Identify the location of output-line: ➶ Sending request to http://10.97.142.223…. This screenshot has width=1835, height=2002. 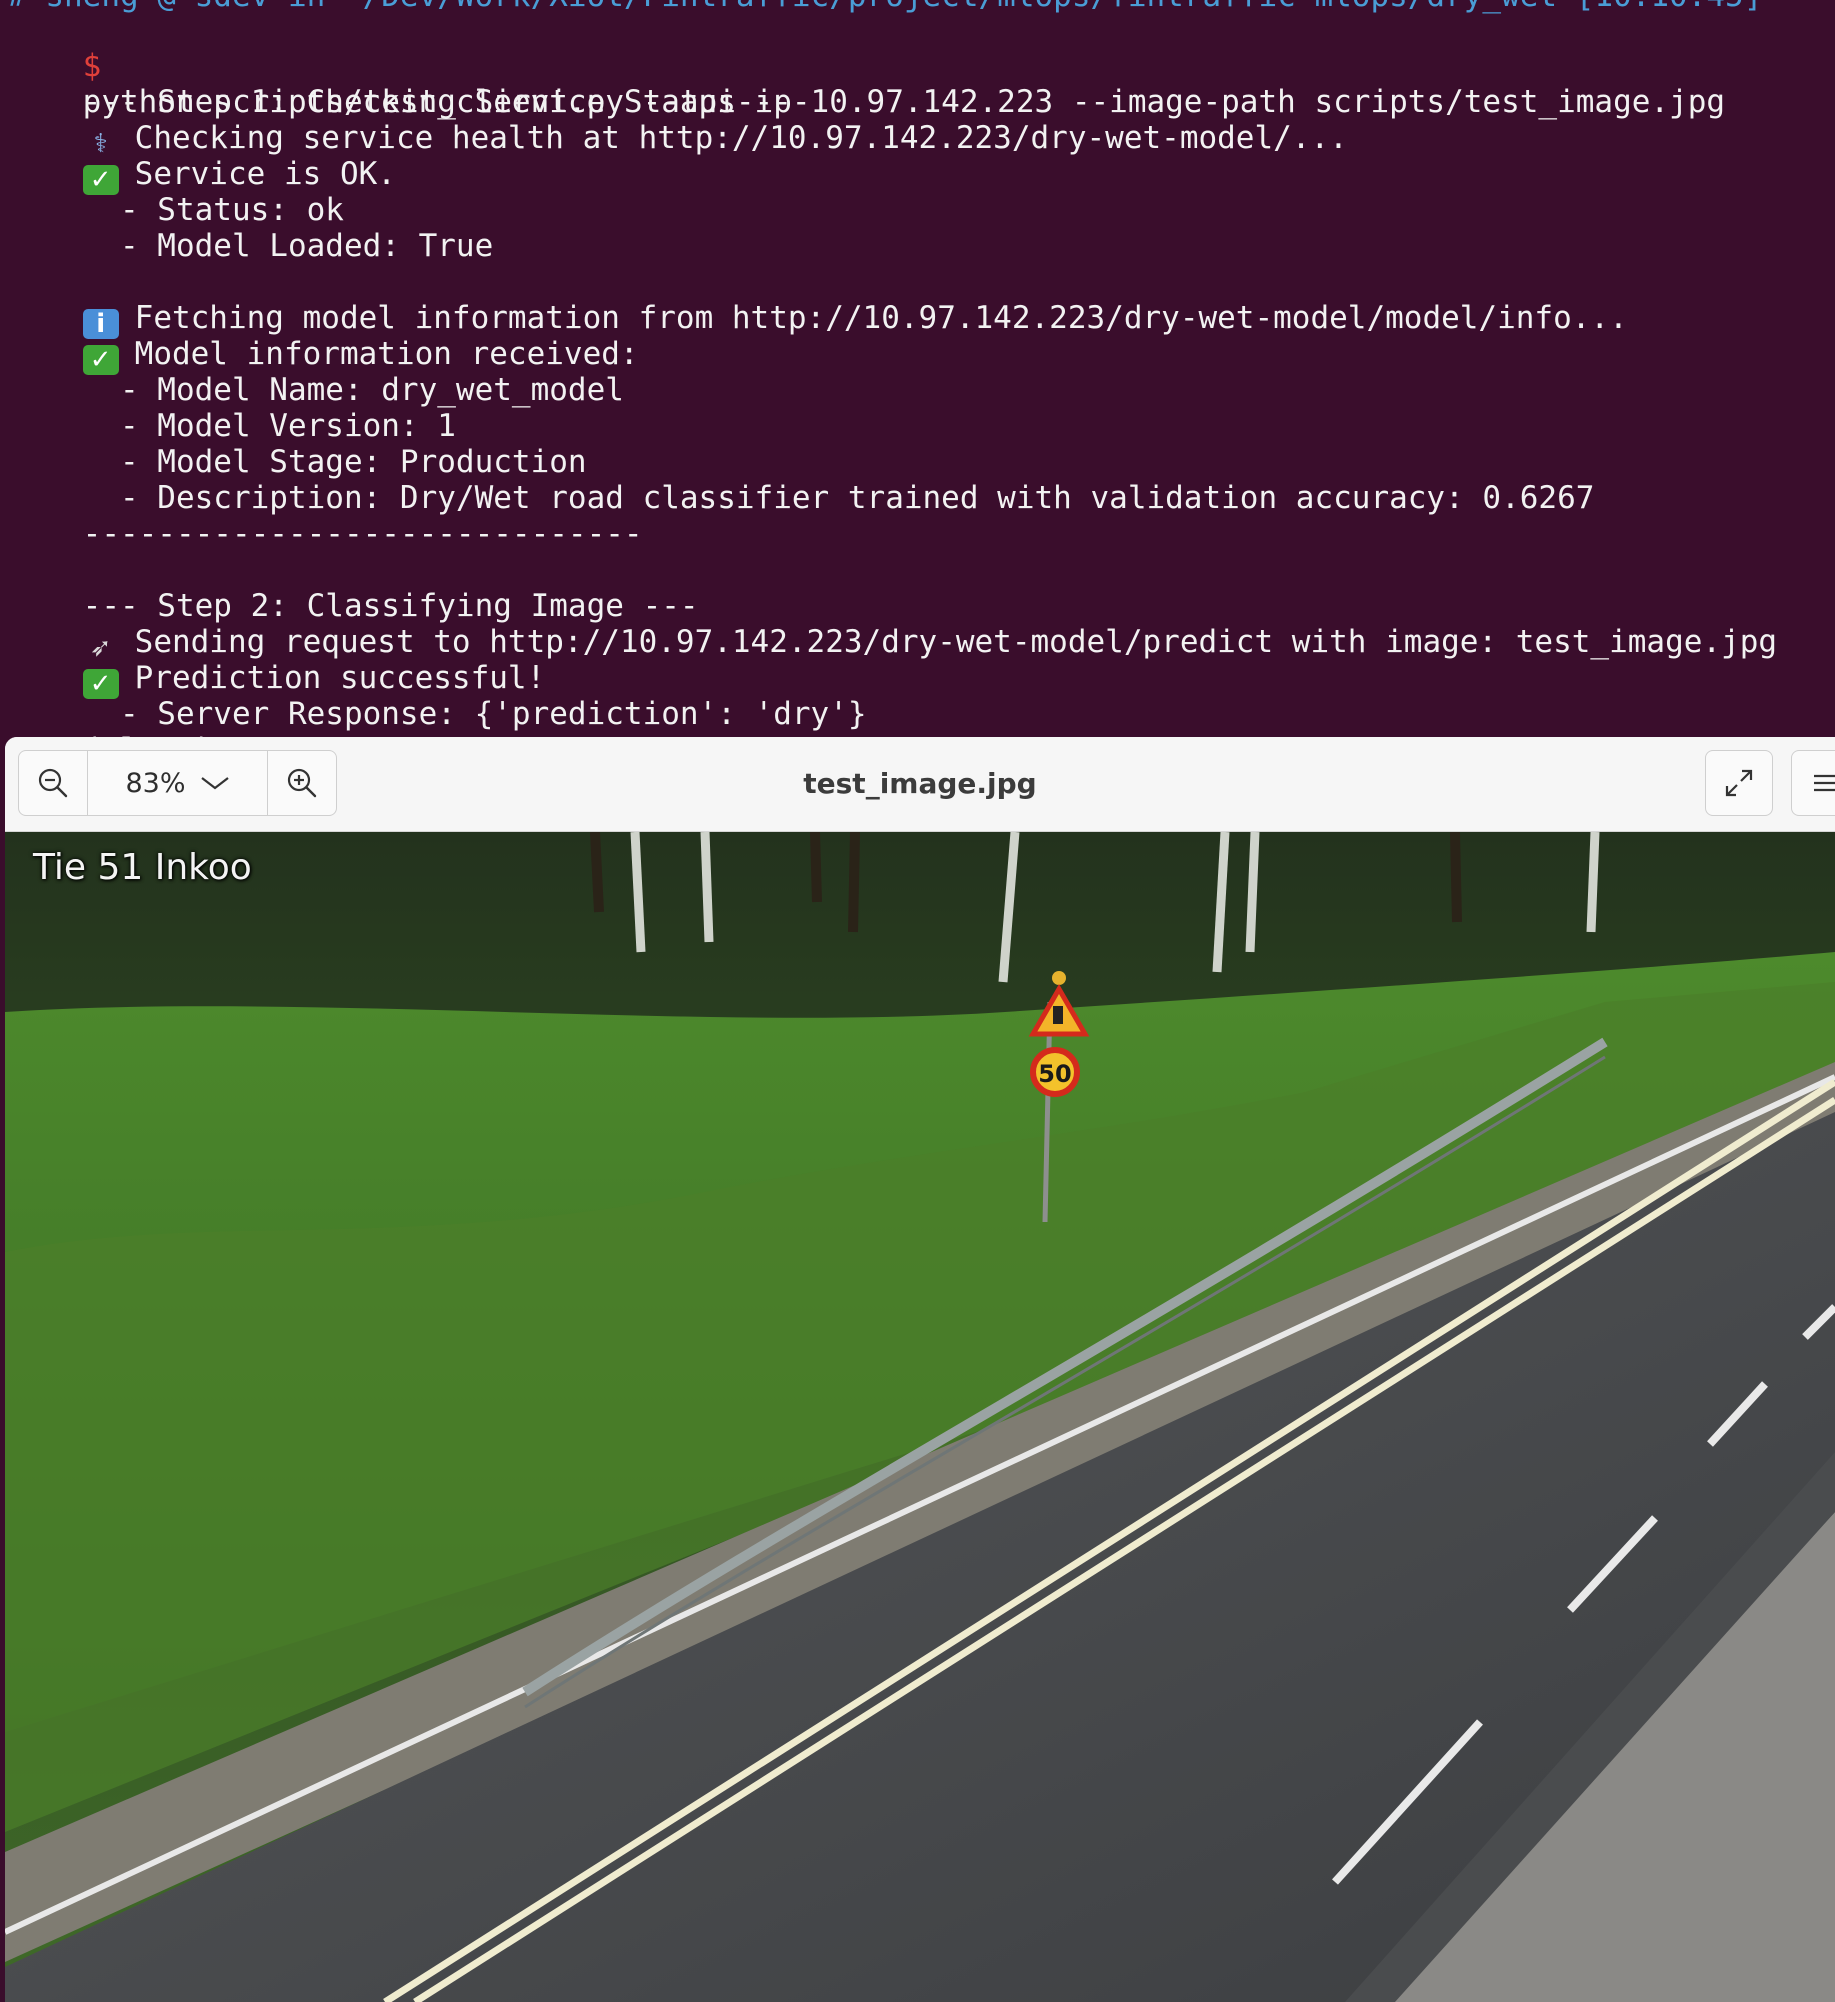
(892, 625).